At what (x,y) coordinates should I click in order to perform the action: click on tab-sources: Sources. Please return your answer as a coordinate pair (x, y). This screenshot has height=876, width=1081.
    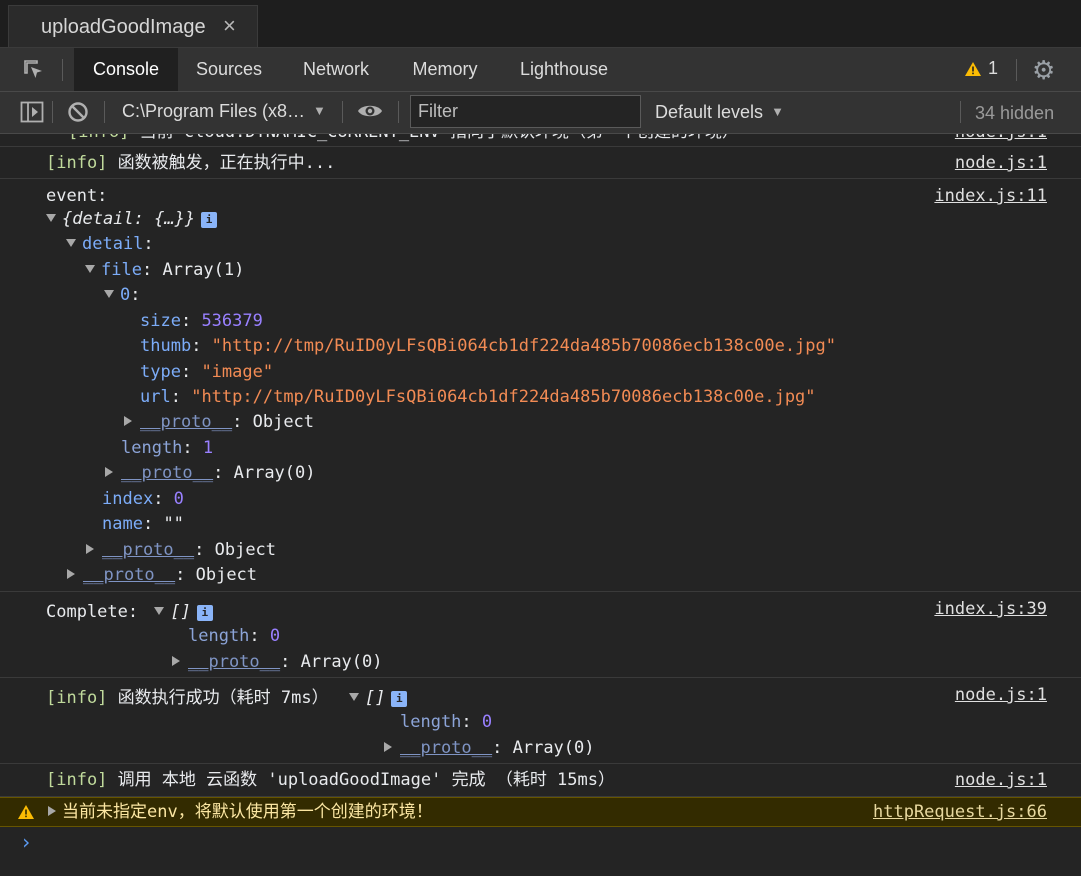
    Looking at the image, I should click on (229, 69).